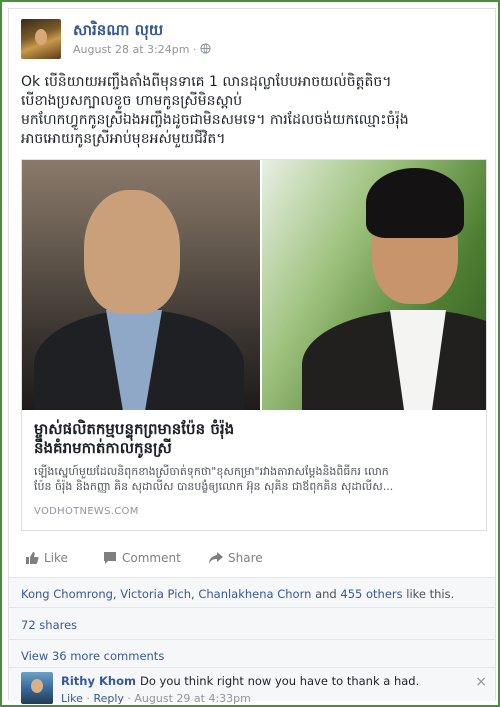  Describe the element at coordinates (415, 203) in the screenshot. I see `photo-right-hair` at that location.